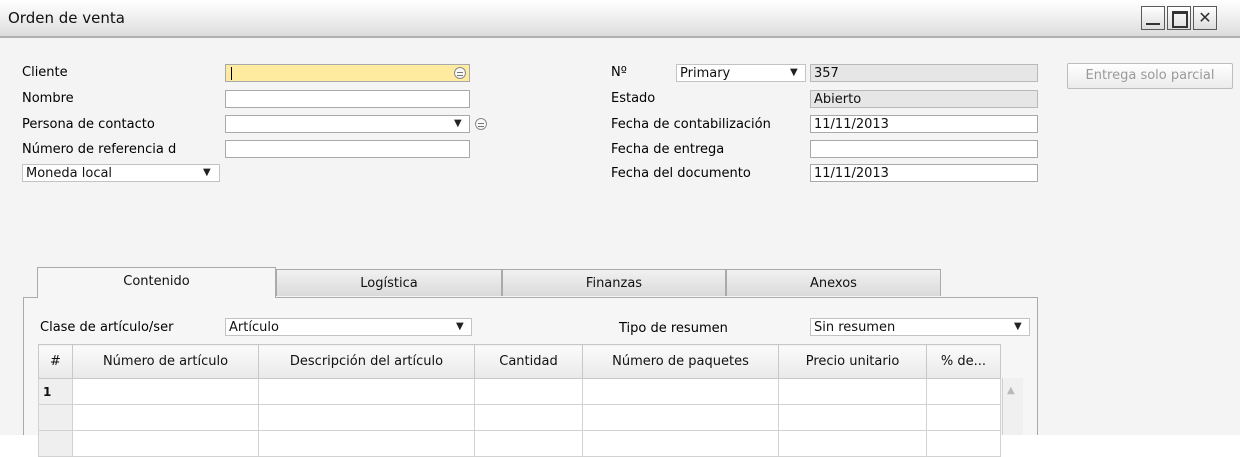  I want to click on fecha-doc-label: Fecha del documento, so click(681, 173).